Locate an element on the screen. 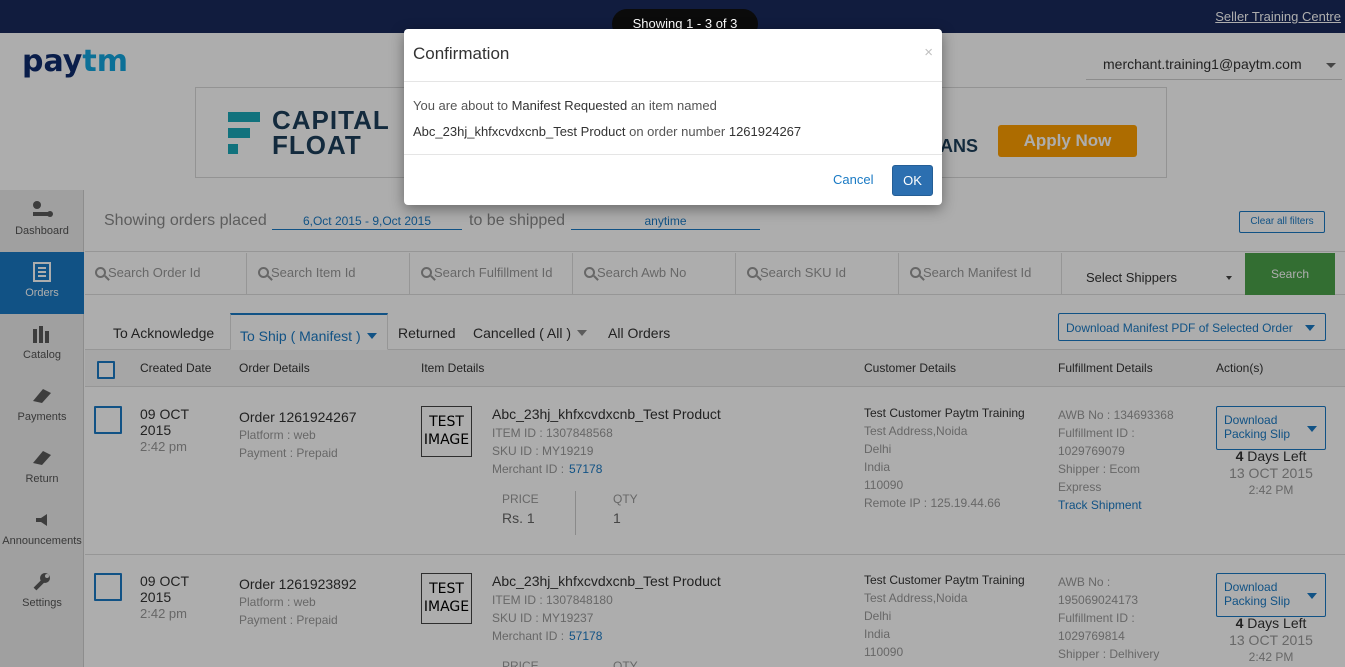 This screenshot has height=667, width=1345. dialog-text: an item named is located at coordinates (673, 105).